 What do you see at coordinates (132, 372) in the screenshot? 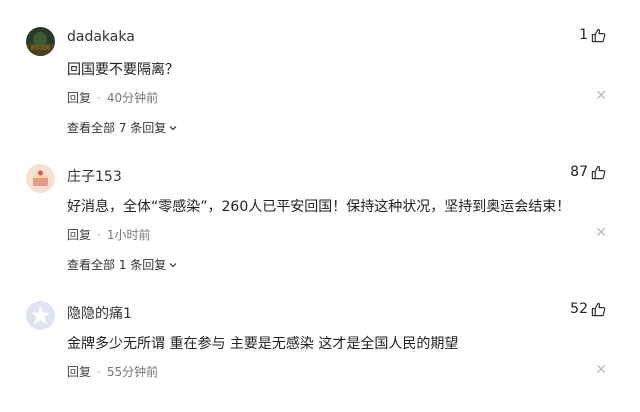
I see `timestamp: 55分钟前` at bounding box center [132, 372].